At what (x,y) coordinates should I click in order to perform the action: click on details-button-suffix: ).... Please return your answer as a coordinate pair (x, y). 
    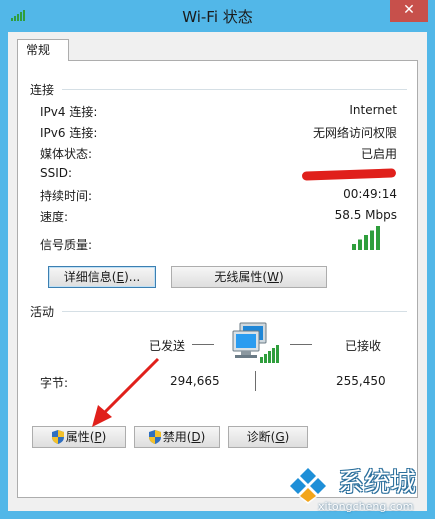
    Looking at the image, I should click on (132, 277).